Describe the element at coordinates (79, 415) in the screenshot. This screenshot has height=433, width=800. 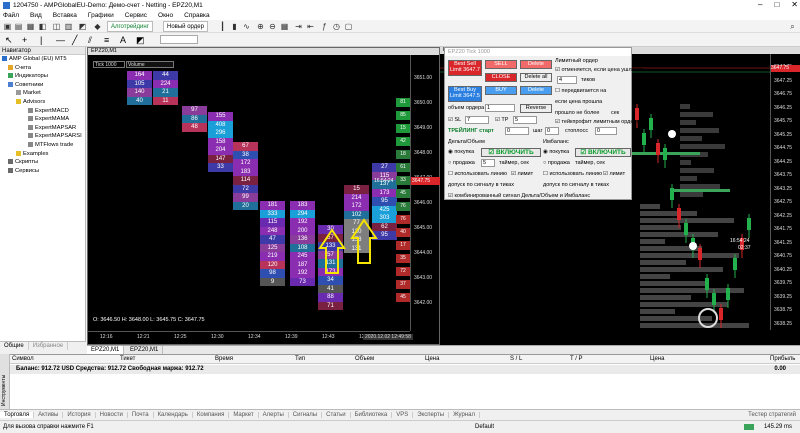
I see `terminal-tab: История` at that location.